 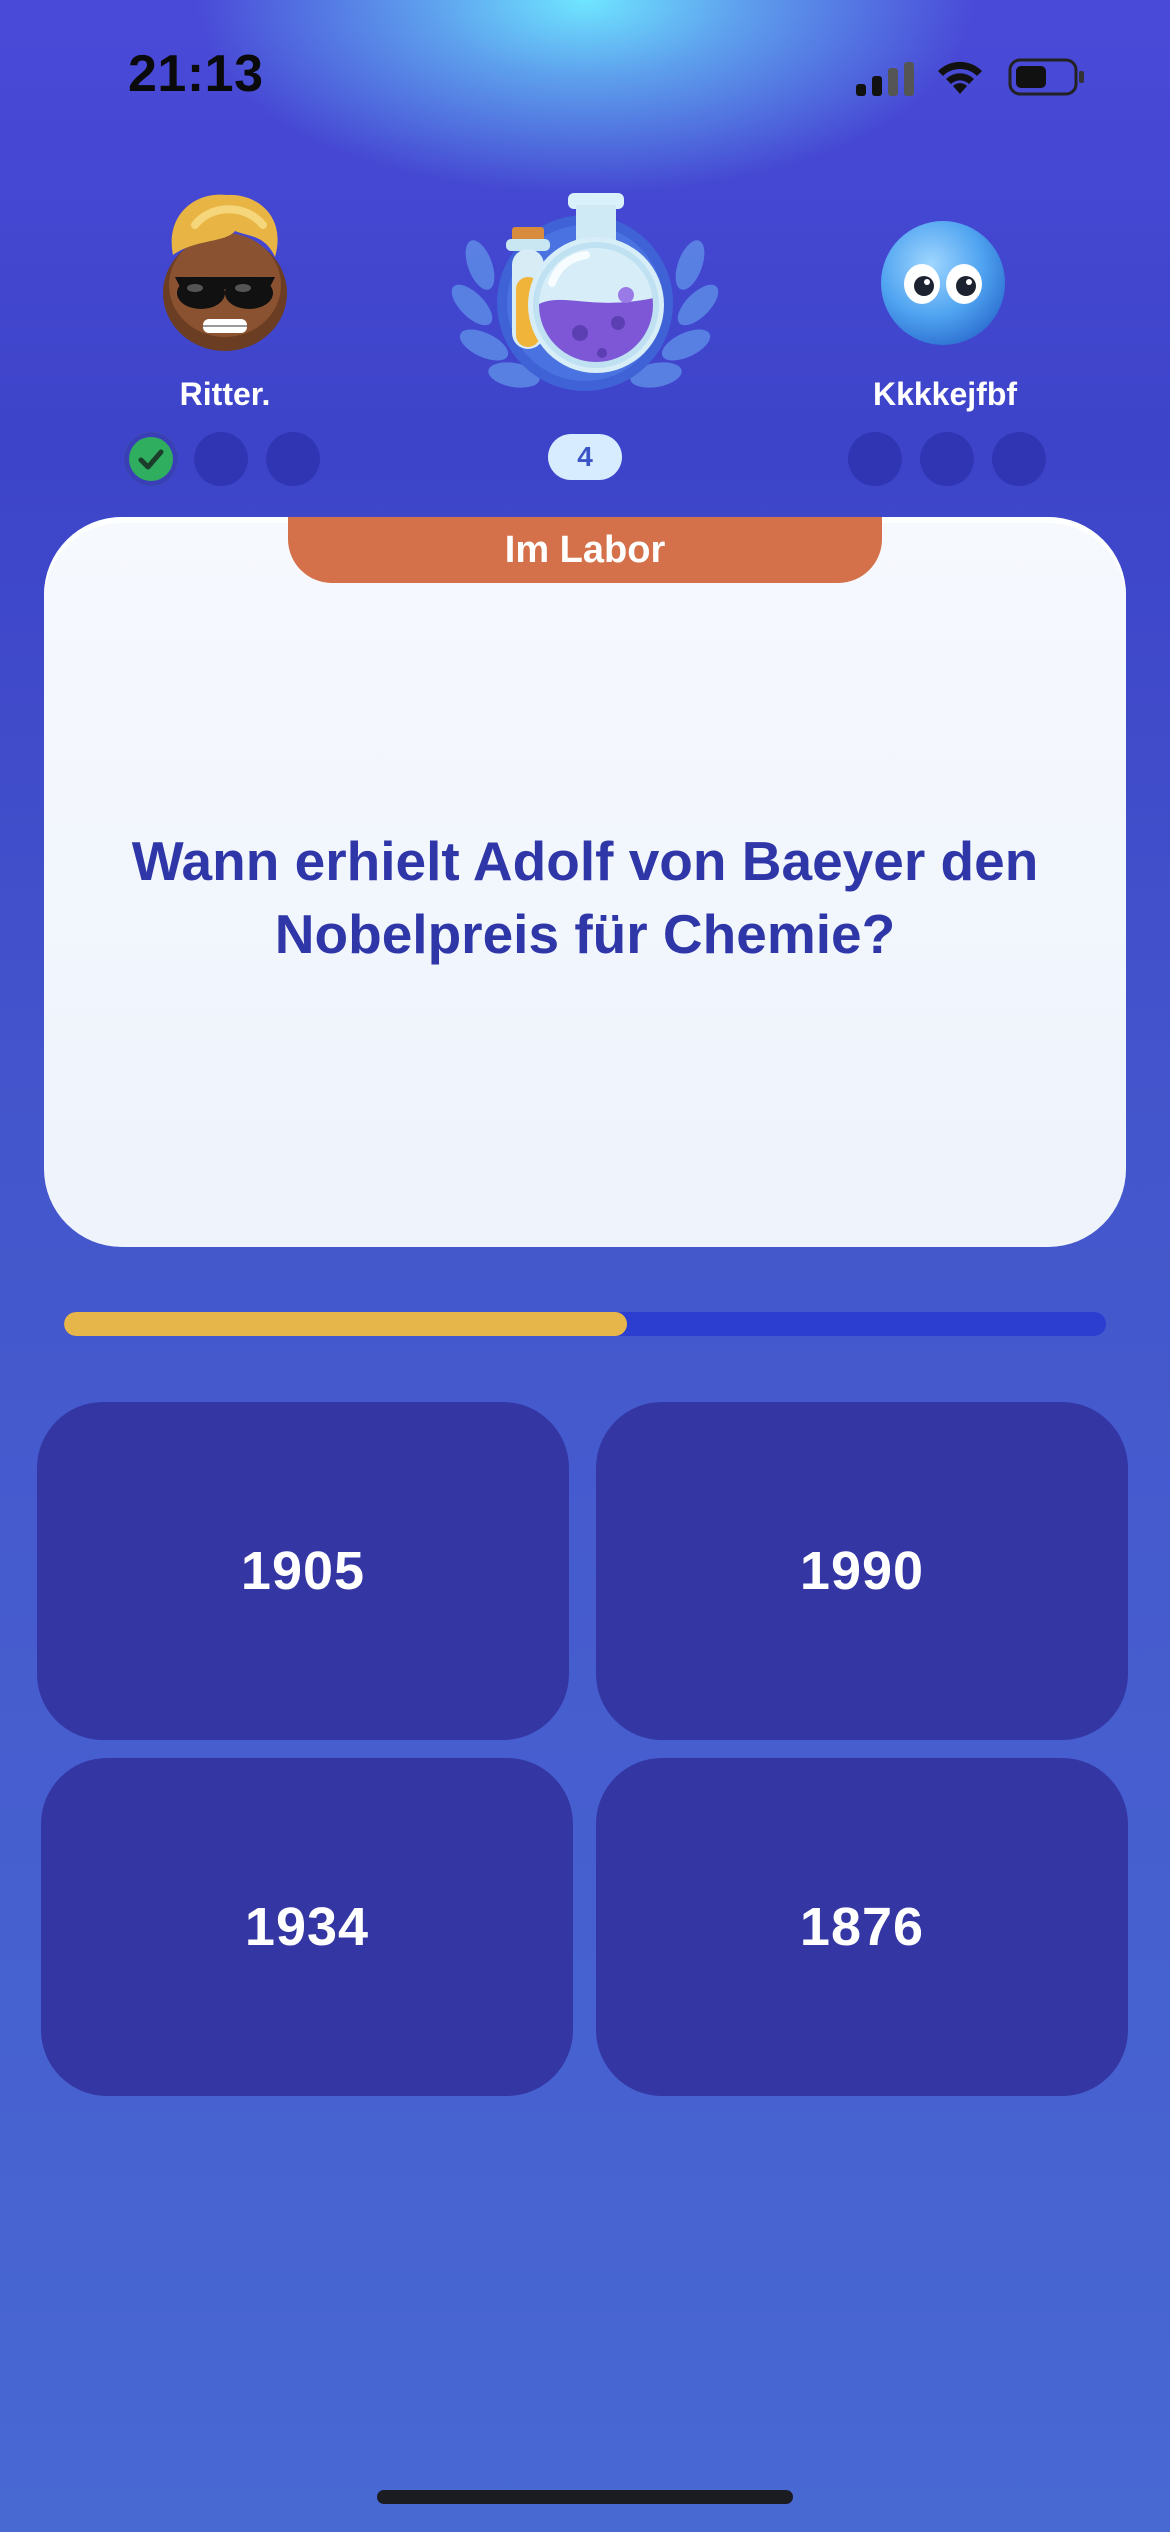 I want to click on answer-button-2: 1990, so click(x=862, y=1571).